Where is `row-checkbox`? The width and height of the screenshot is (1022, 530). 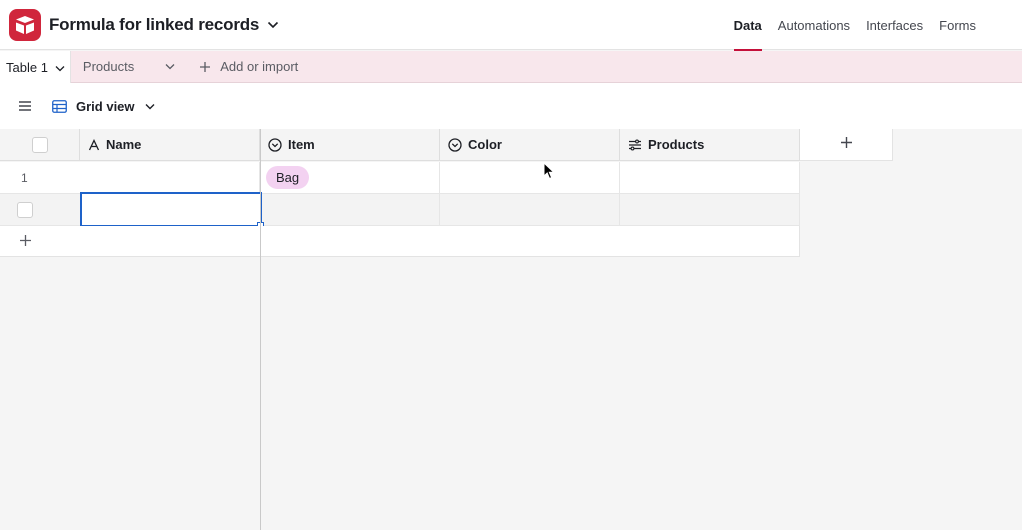 row-checkbox is located at coordinates (25, 209).